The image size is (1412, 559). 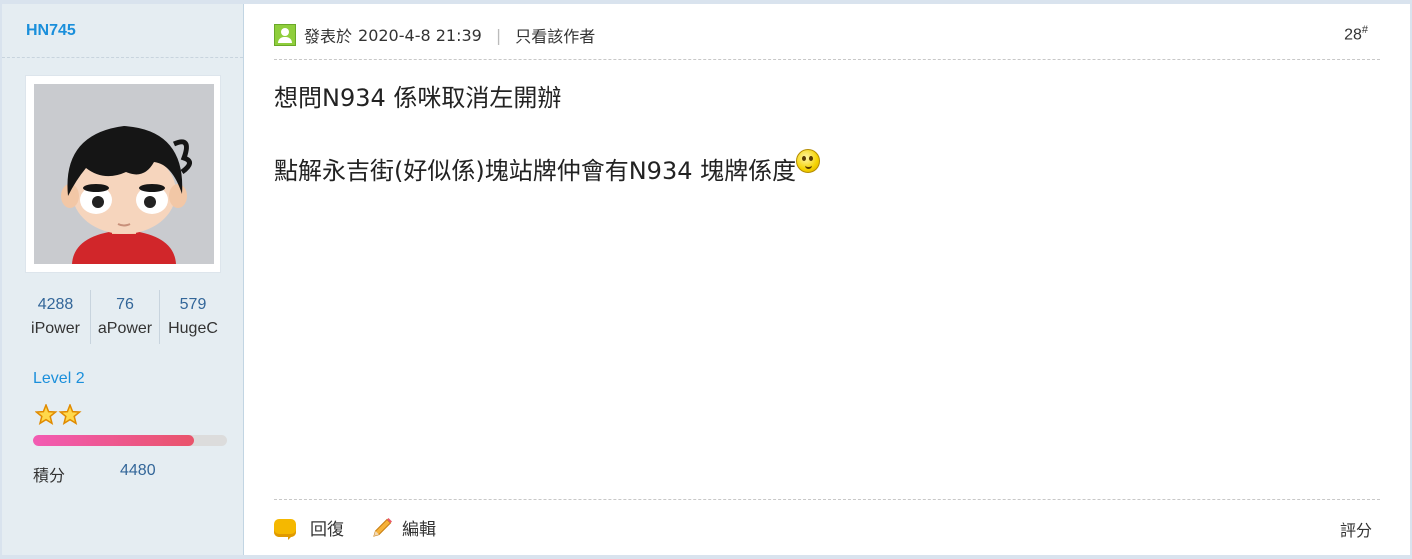 I want to click on level-progress-fill, so click(x=114, y=440).